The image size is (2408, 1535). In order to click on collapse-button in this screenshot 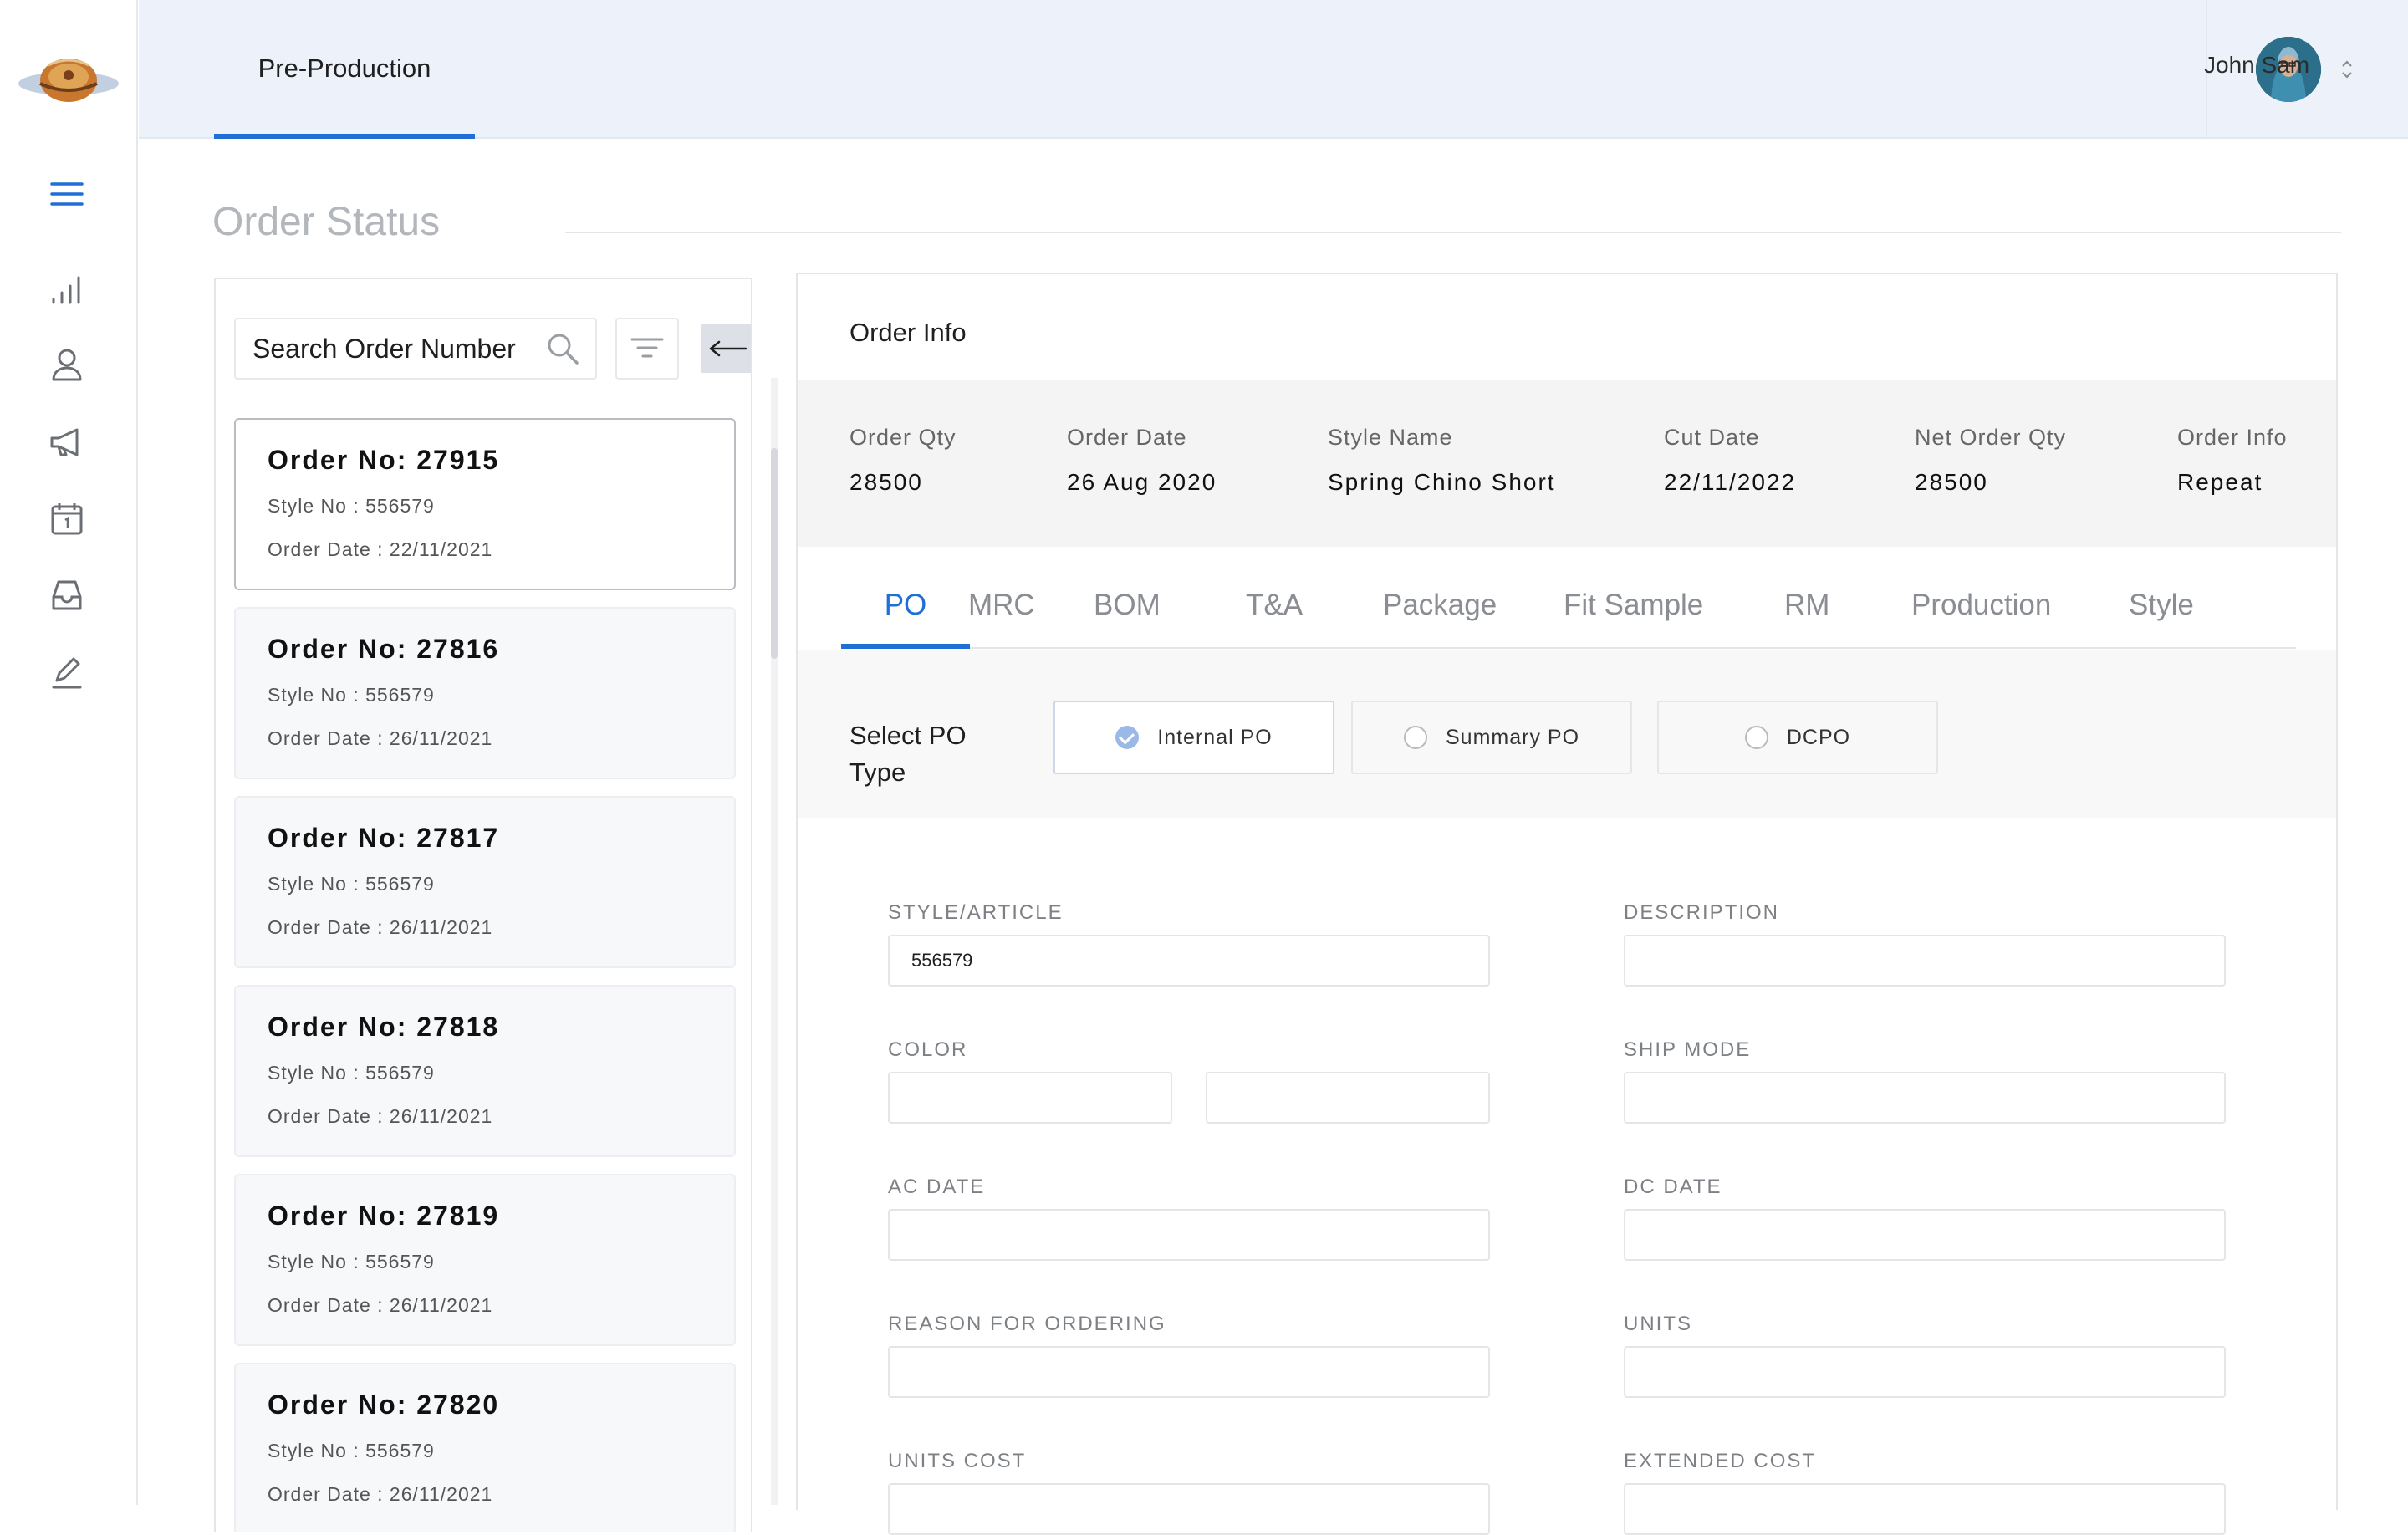, I will do `click(726, 348)`.